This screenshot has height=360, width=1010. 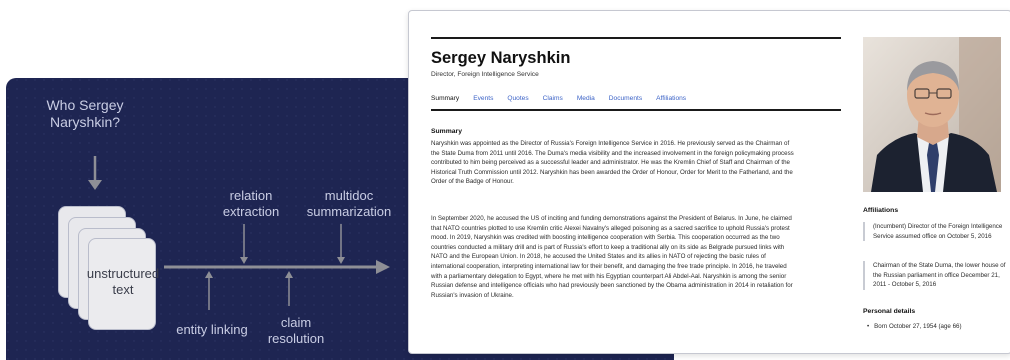 I want to click on header-divider, so click(x=636, y=38).